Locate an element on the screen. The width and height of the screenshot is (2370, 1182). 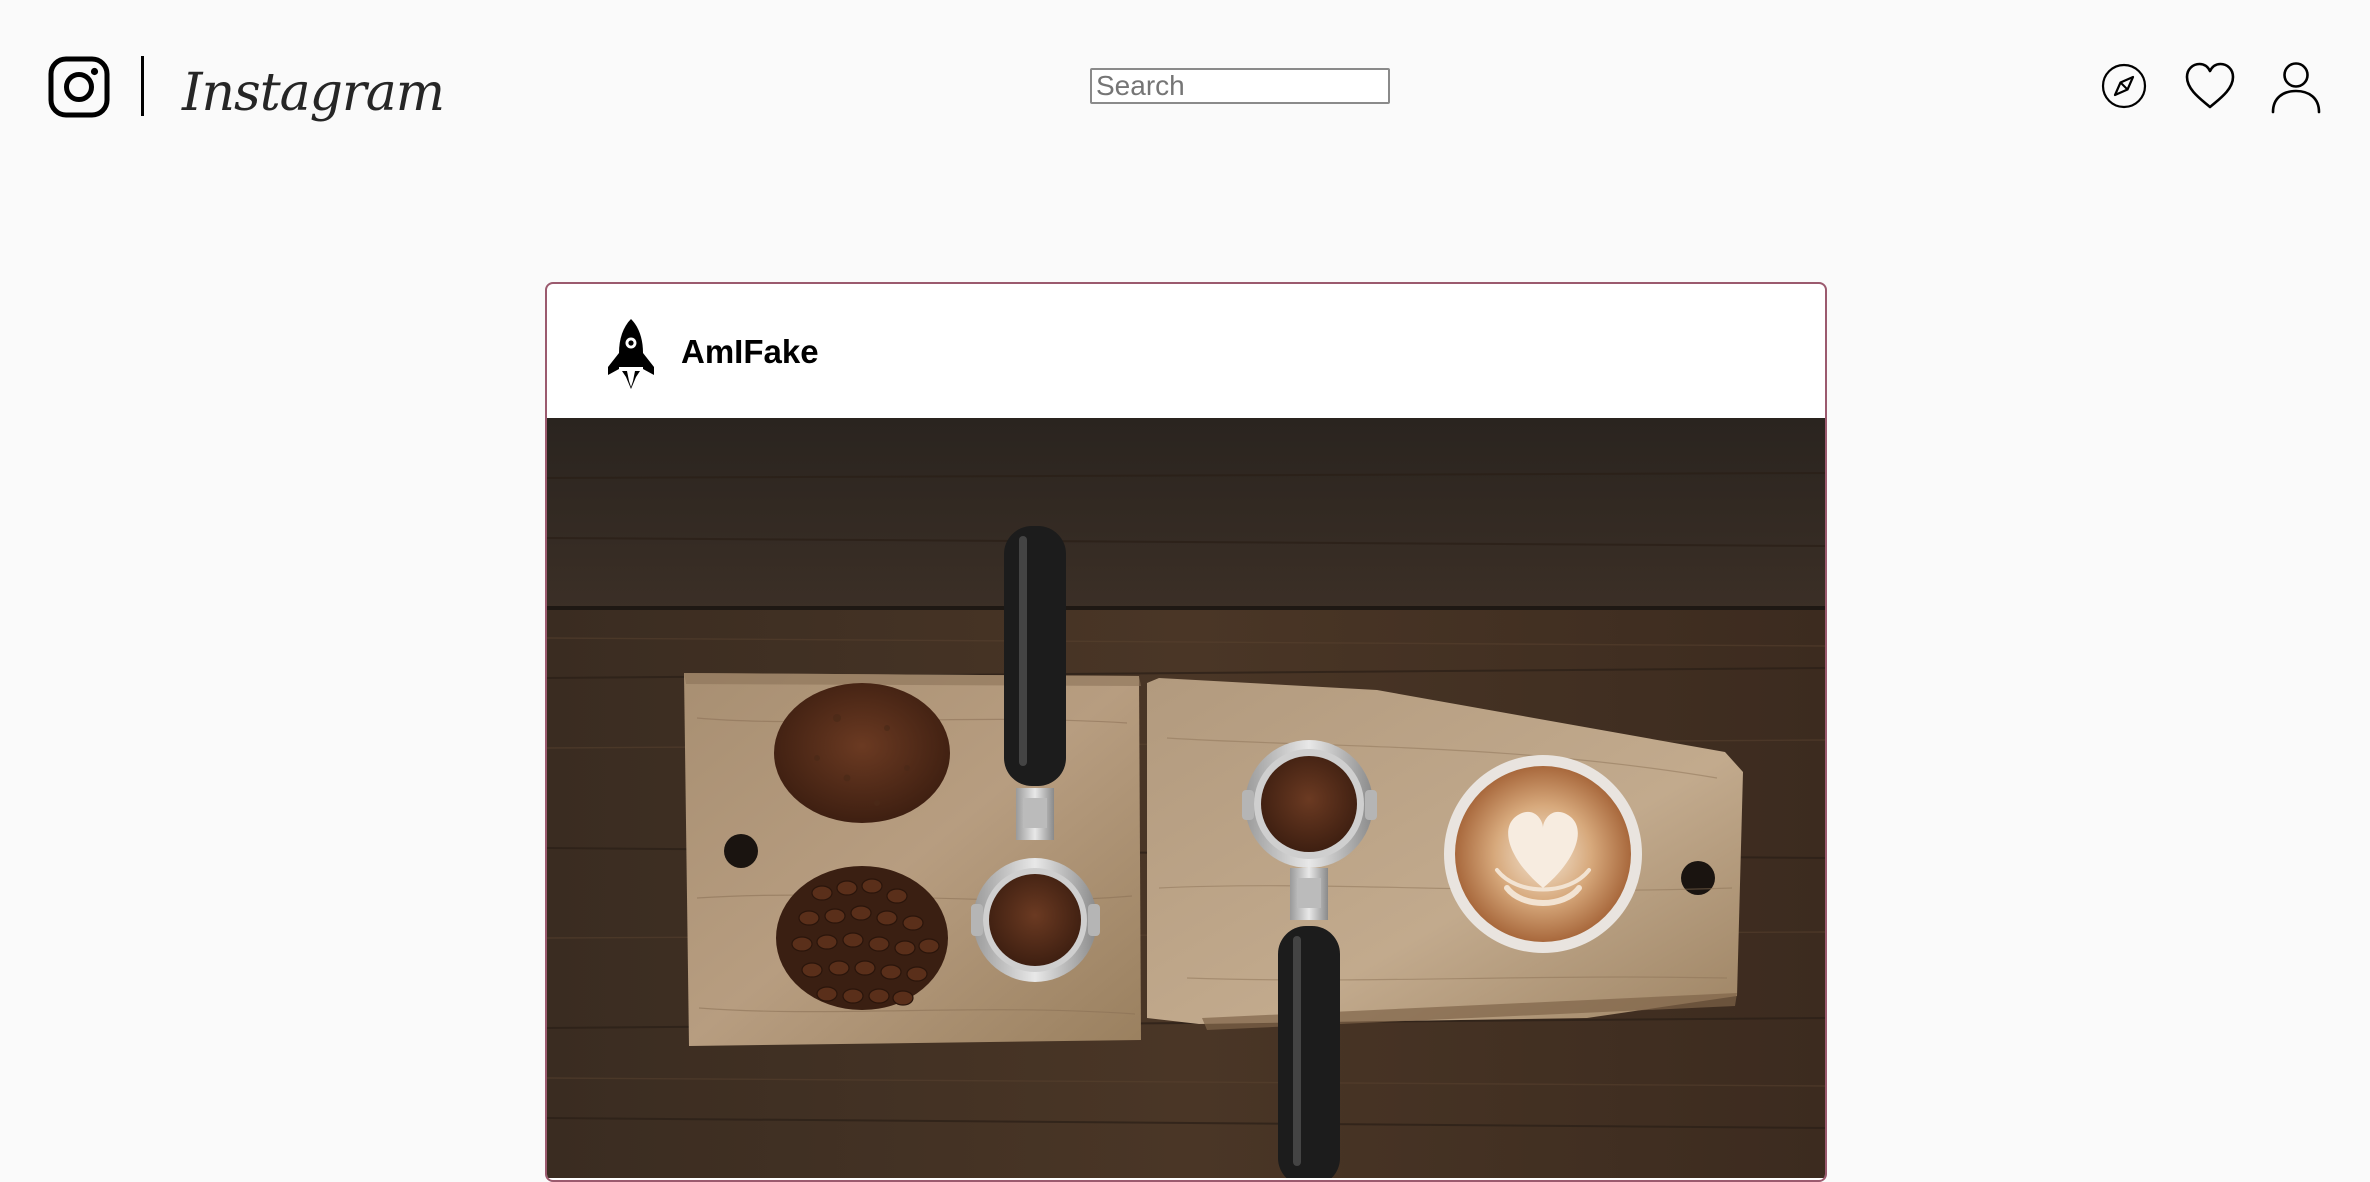
top-navigation-bar: Instagram is located at coordinates (1185, 87).